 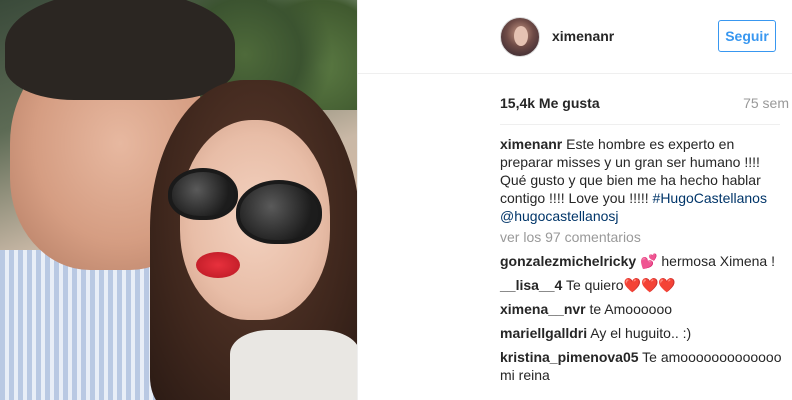 What do you see at coordinates (568, 261) in the screenshot?
I see `comment-username: gonzalezmichelricky` at bounding box center [568, 261].